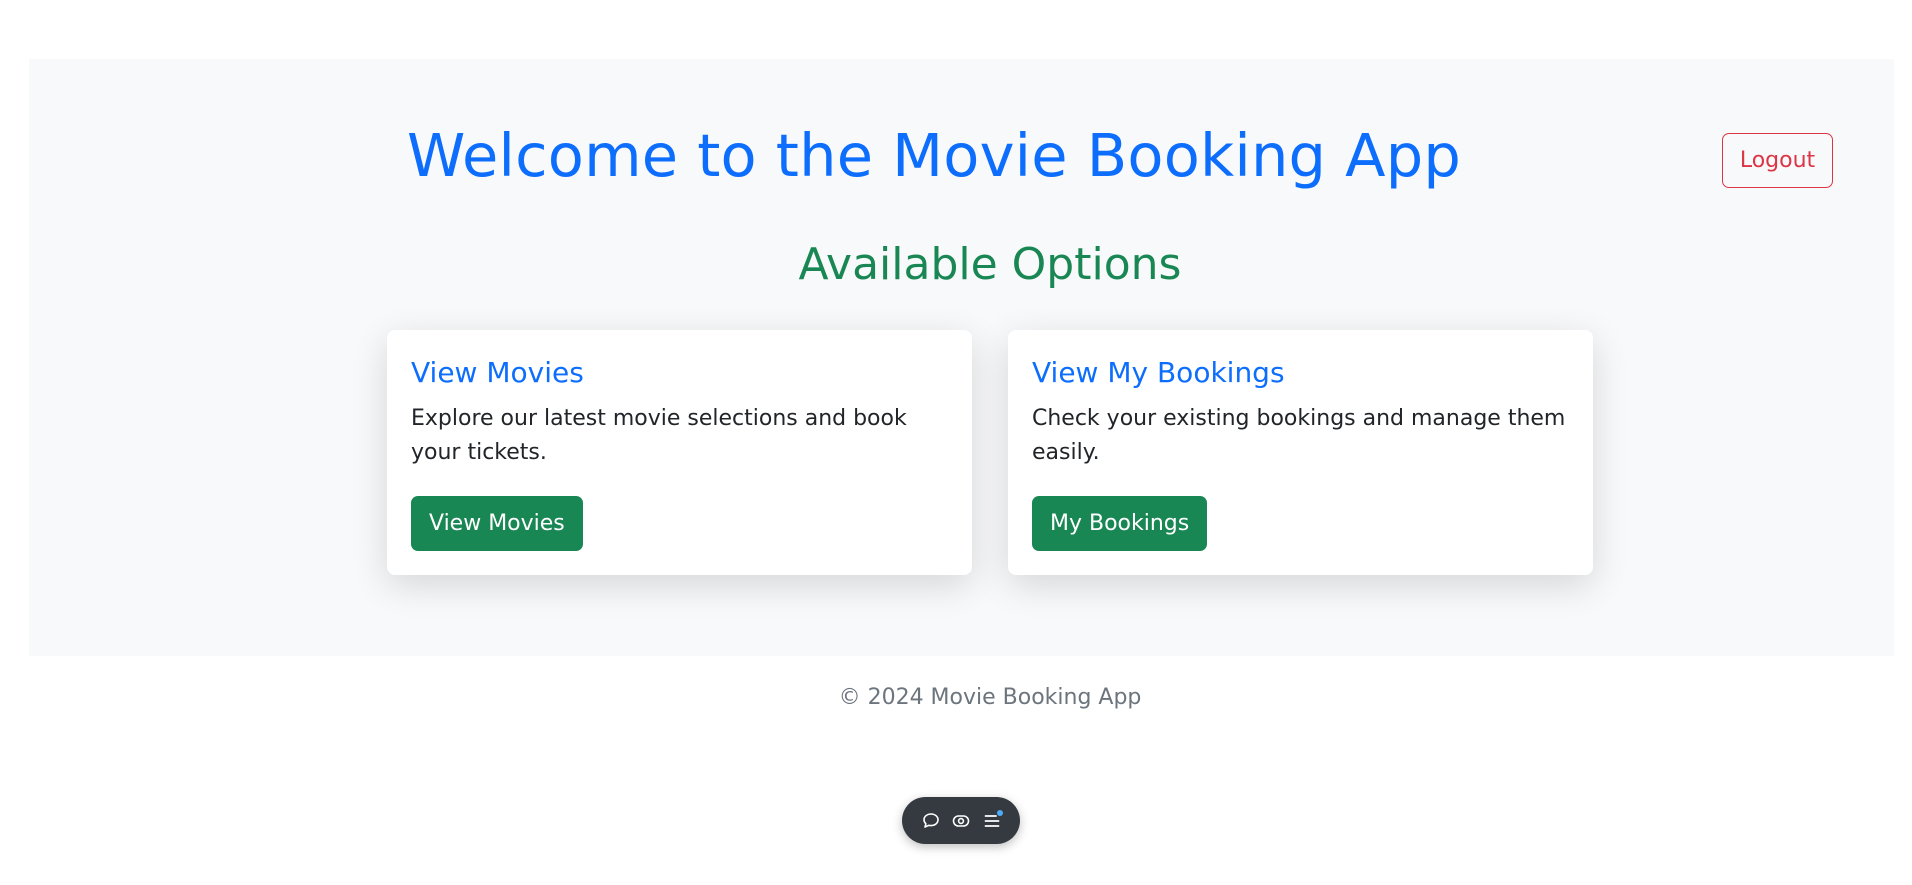 The width and height of the screenshot is (1912, 885). I want to click on view-movies-button: View Movies, so click(497, 523).